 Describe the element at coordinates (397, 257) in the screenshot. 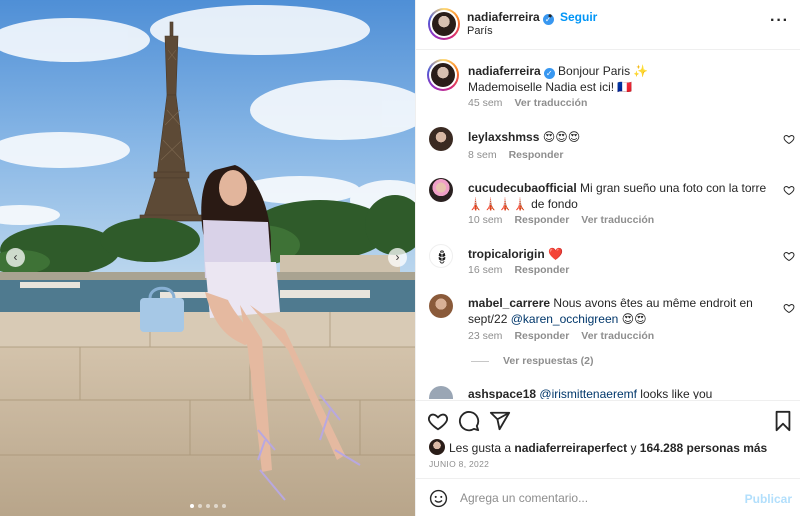

I see `next-photo-button: ›` at that location.